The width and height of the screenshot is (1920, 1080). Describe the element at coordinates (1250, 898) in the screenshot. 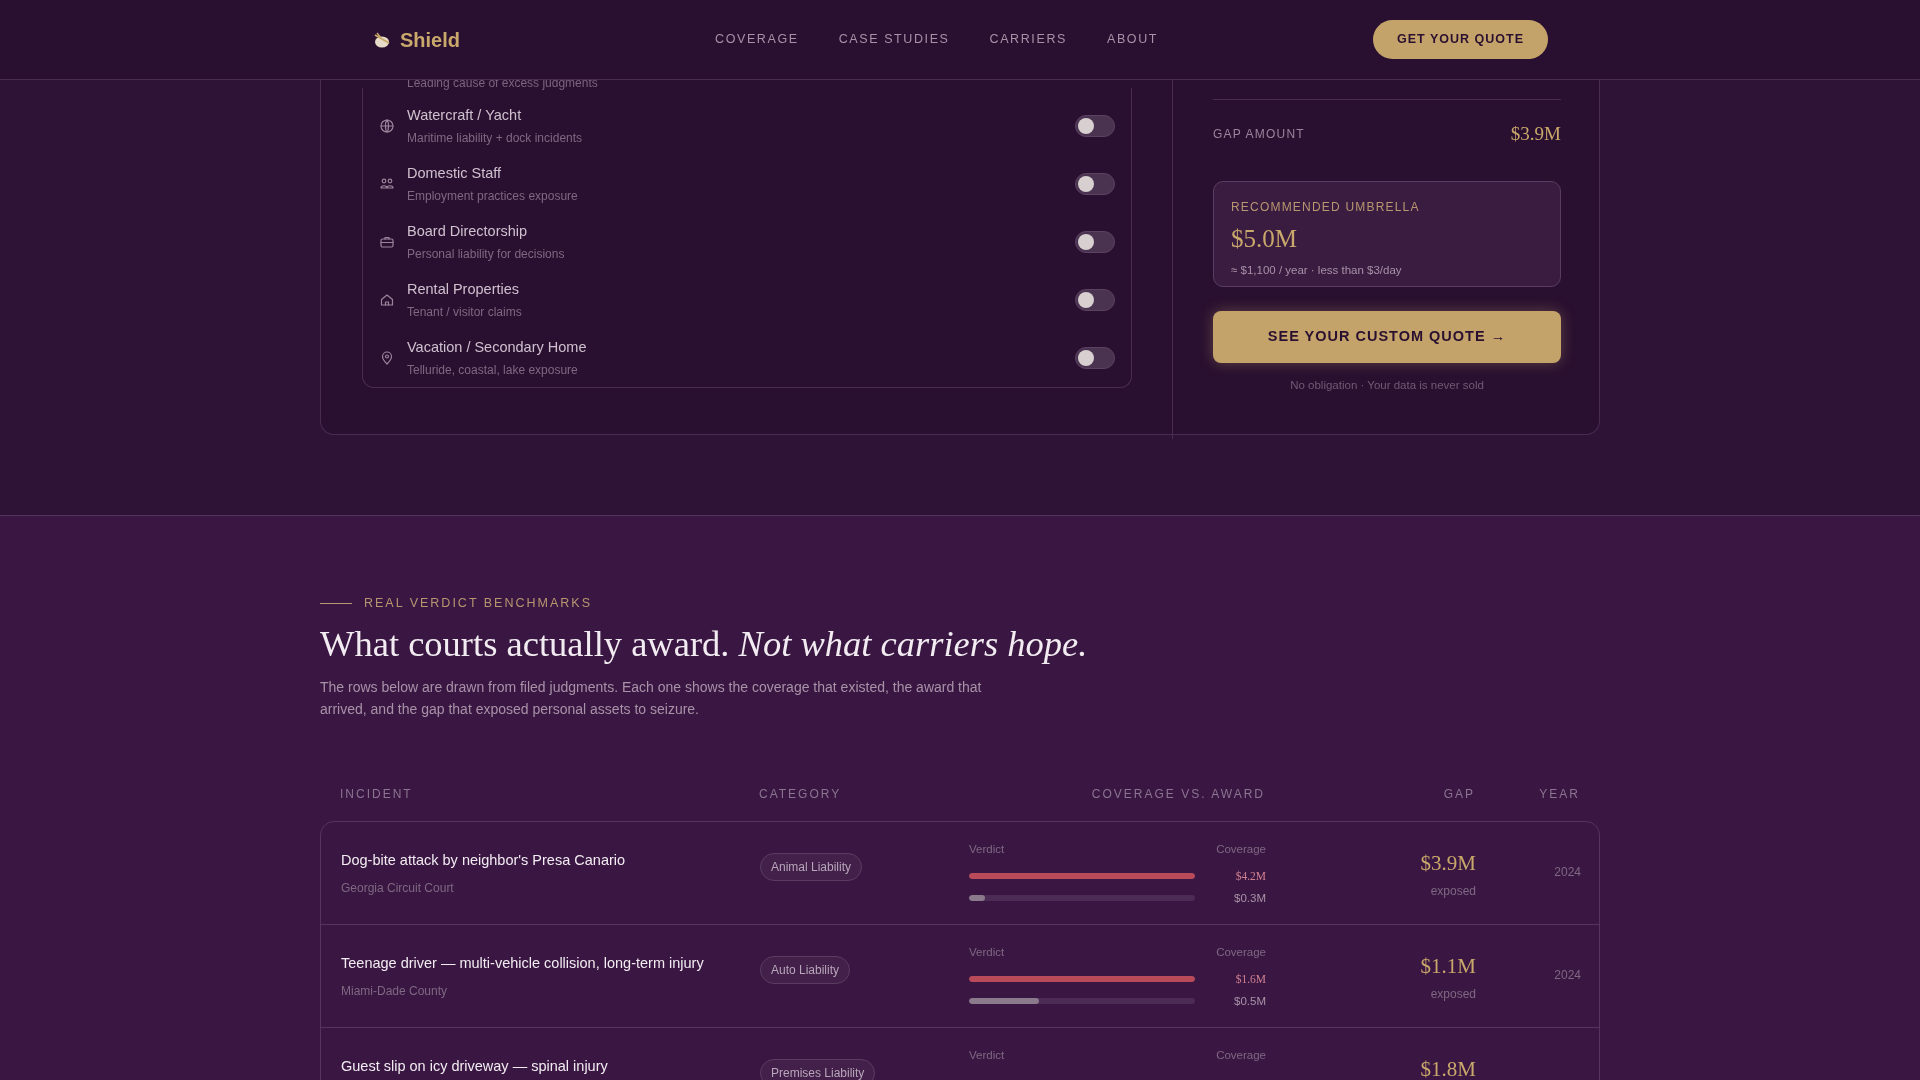

I see `bar-value: $0.3M` at that location.